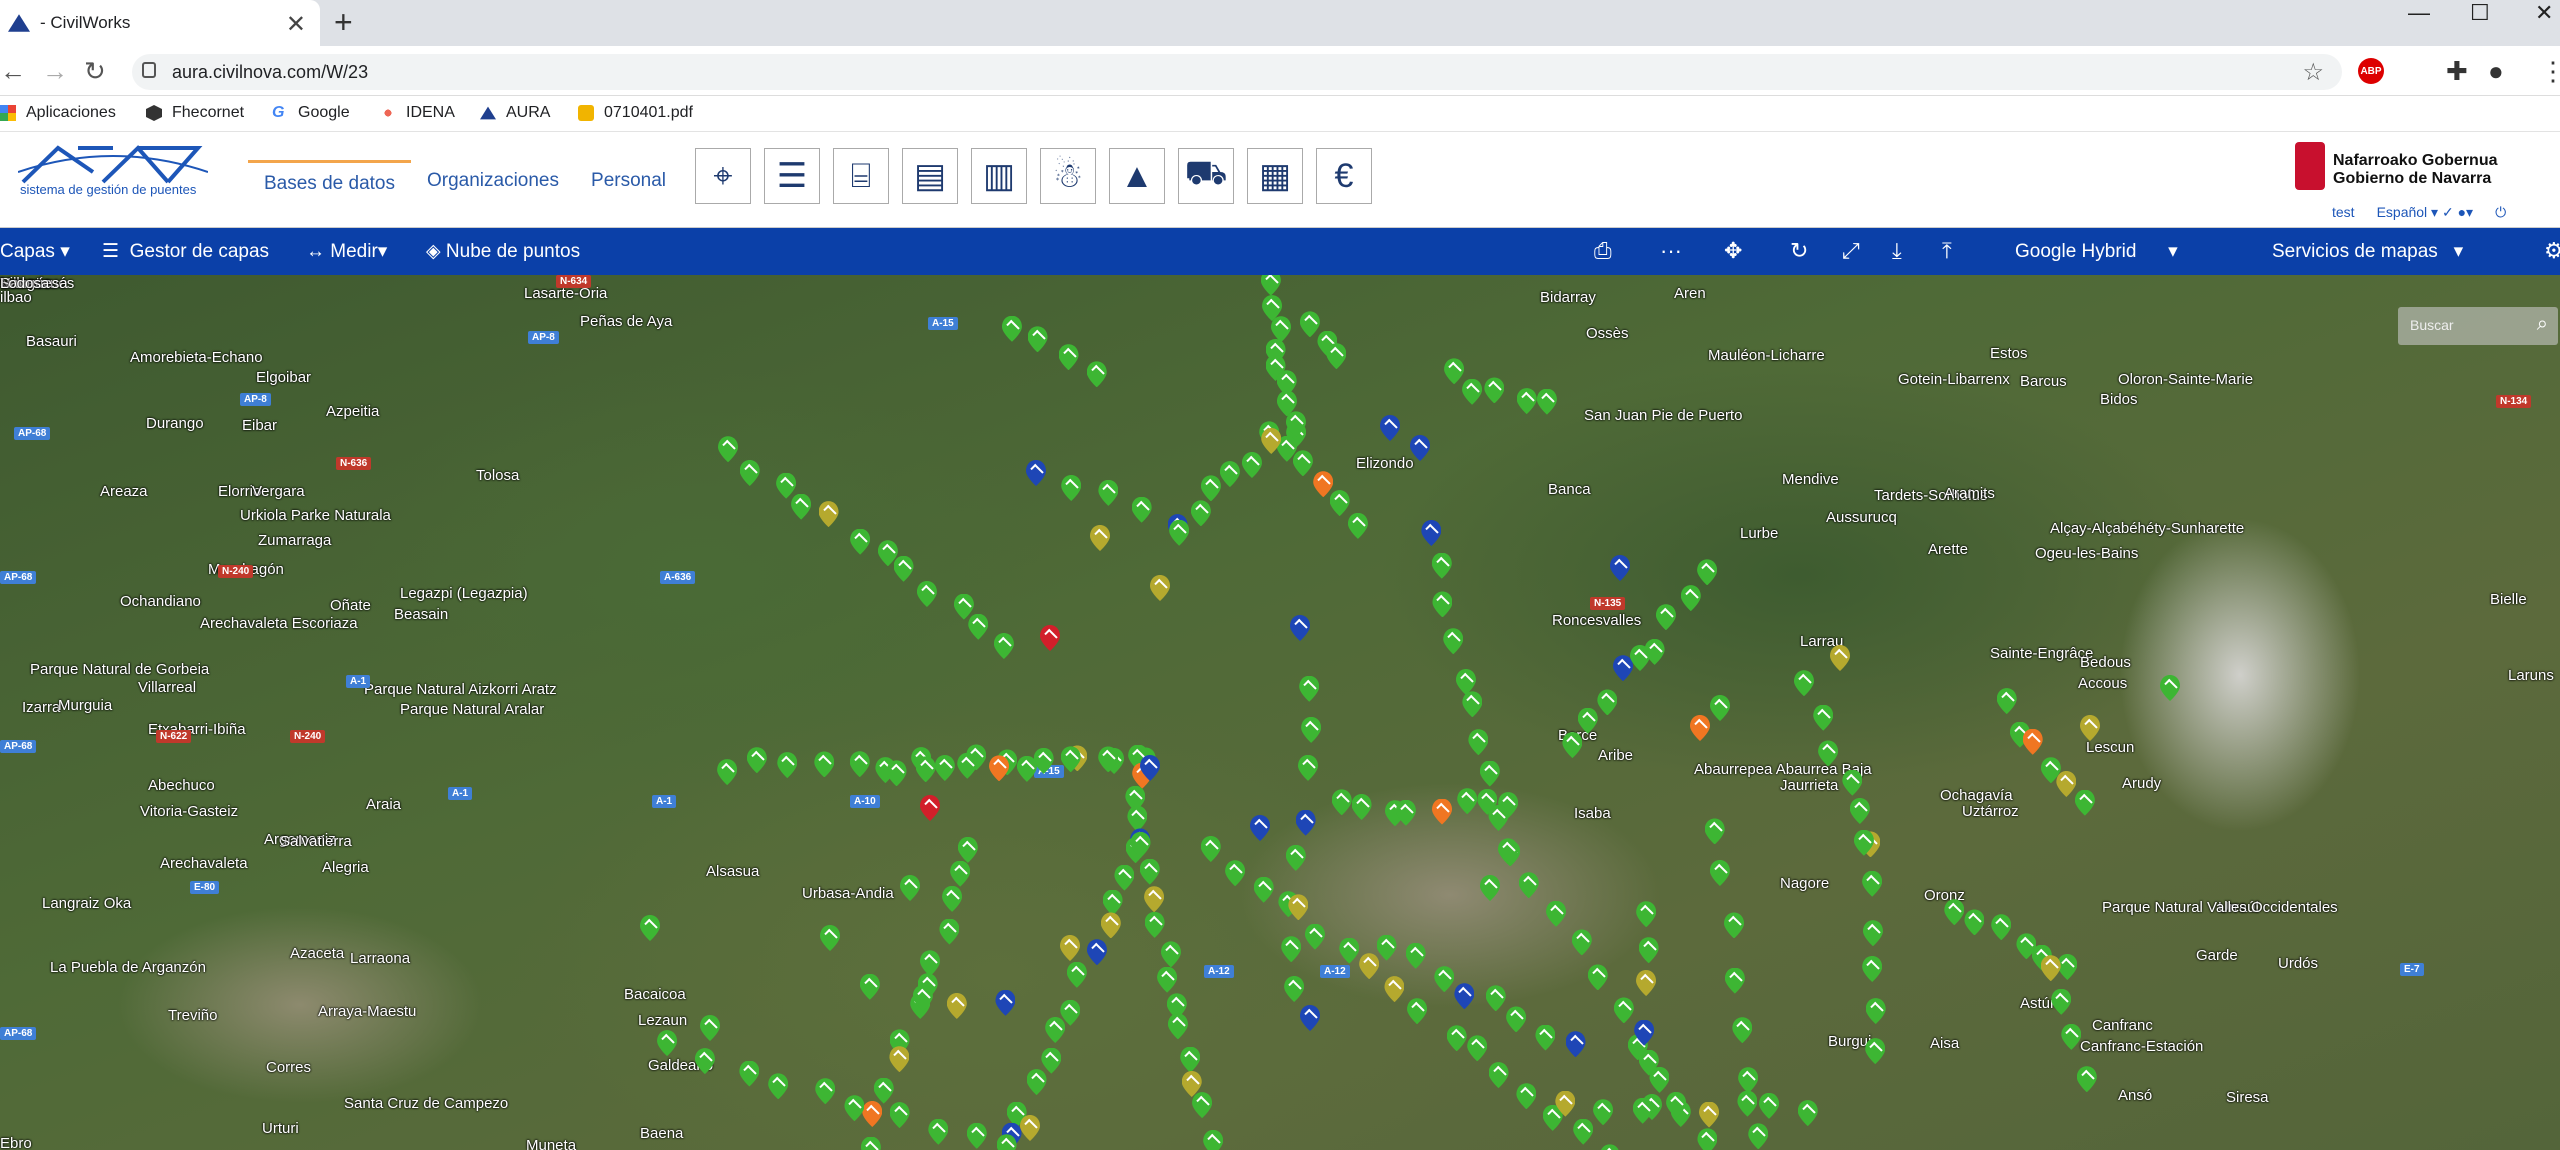 The width and height of the screenshot is (2560, 1150). What do you see at coordinates (2480, 13) in the screenshot?
I see `maximize-icon: ☐` at bounding box center [2480, 13].